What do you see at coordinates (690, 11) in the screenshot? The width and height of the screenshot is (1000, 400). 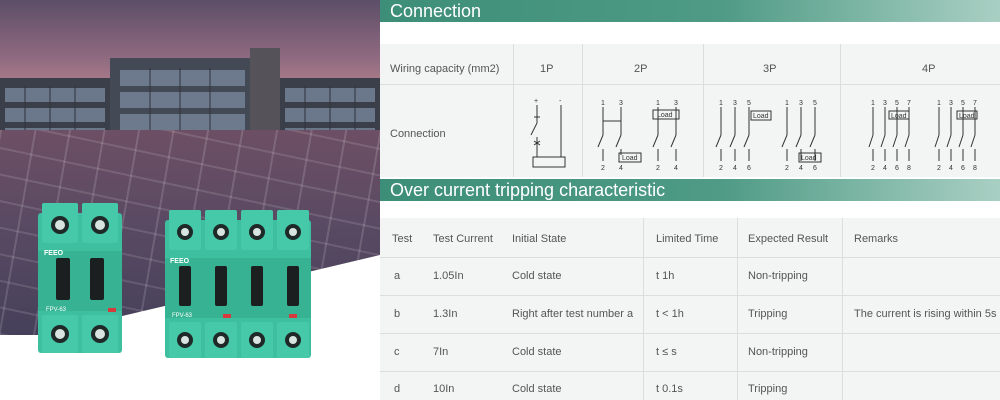 I see `connection-section-header: Connection` at bounding box center [690, 11].